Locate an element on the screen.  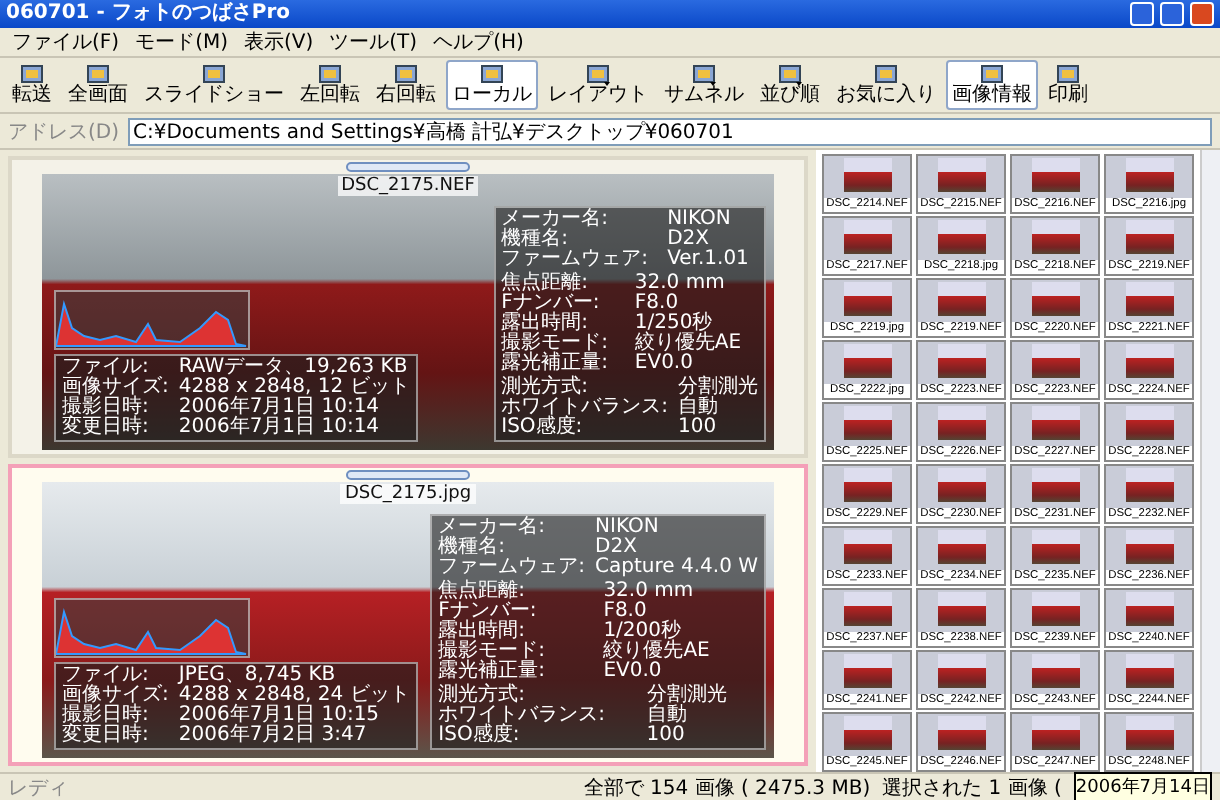
info-label: 画像サイズ: is located at coordinates (115, 696).